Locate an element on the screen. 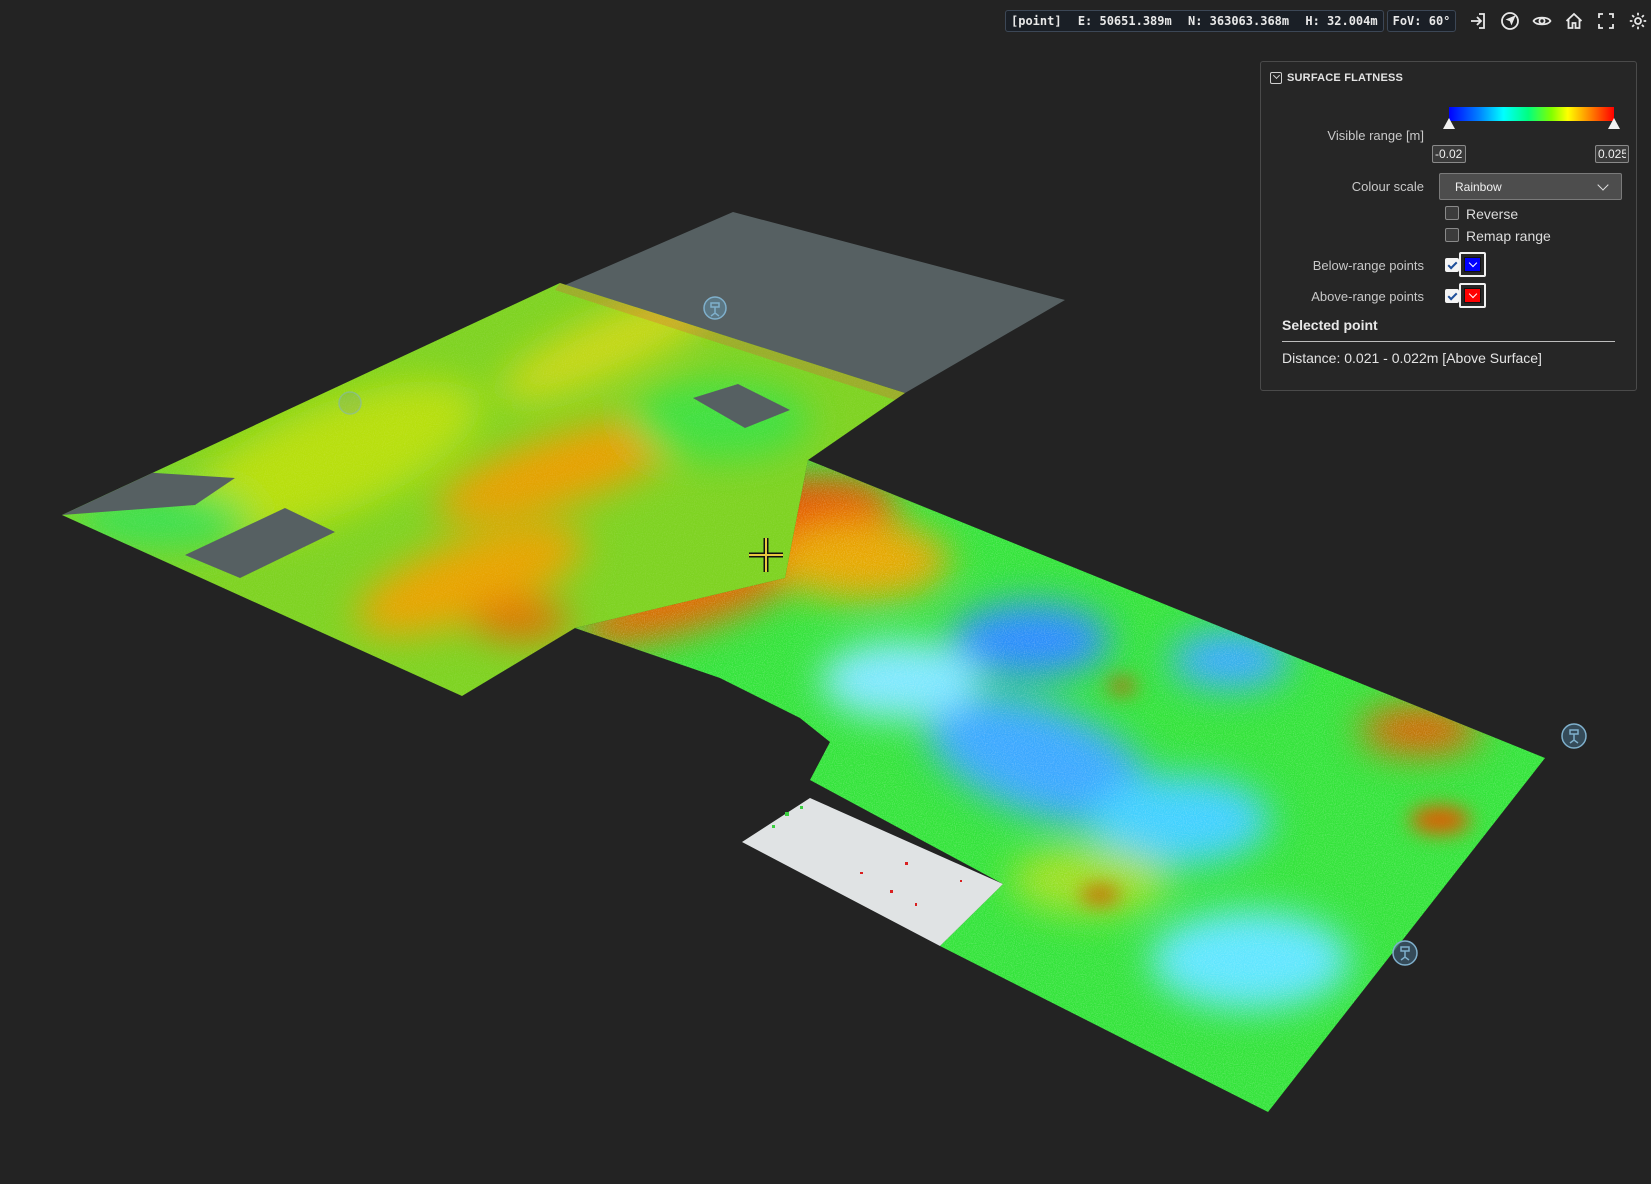 This screenshot has height=1184, width=1651. above-range-checkbox is located at coordinates (1452, 296).